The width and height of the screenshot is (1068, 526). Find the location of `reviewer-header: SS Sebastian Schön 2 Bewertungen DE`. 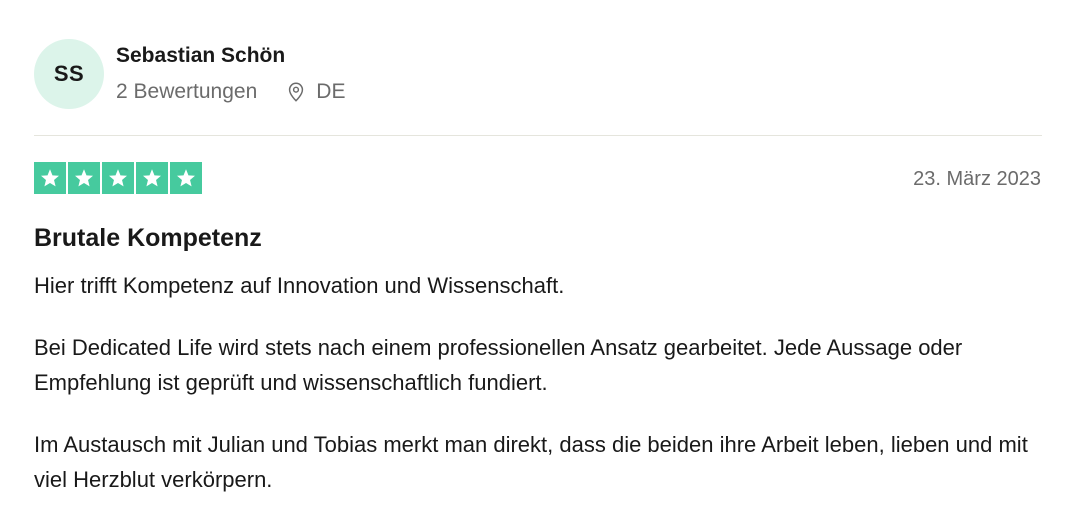

reviewer-header: SS Sebastian Schön 2 Bewertungen DE is located at coordinates (189, 74).